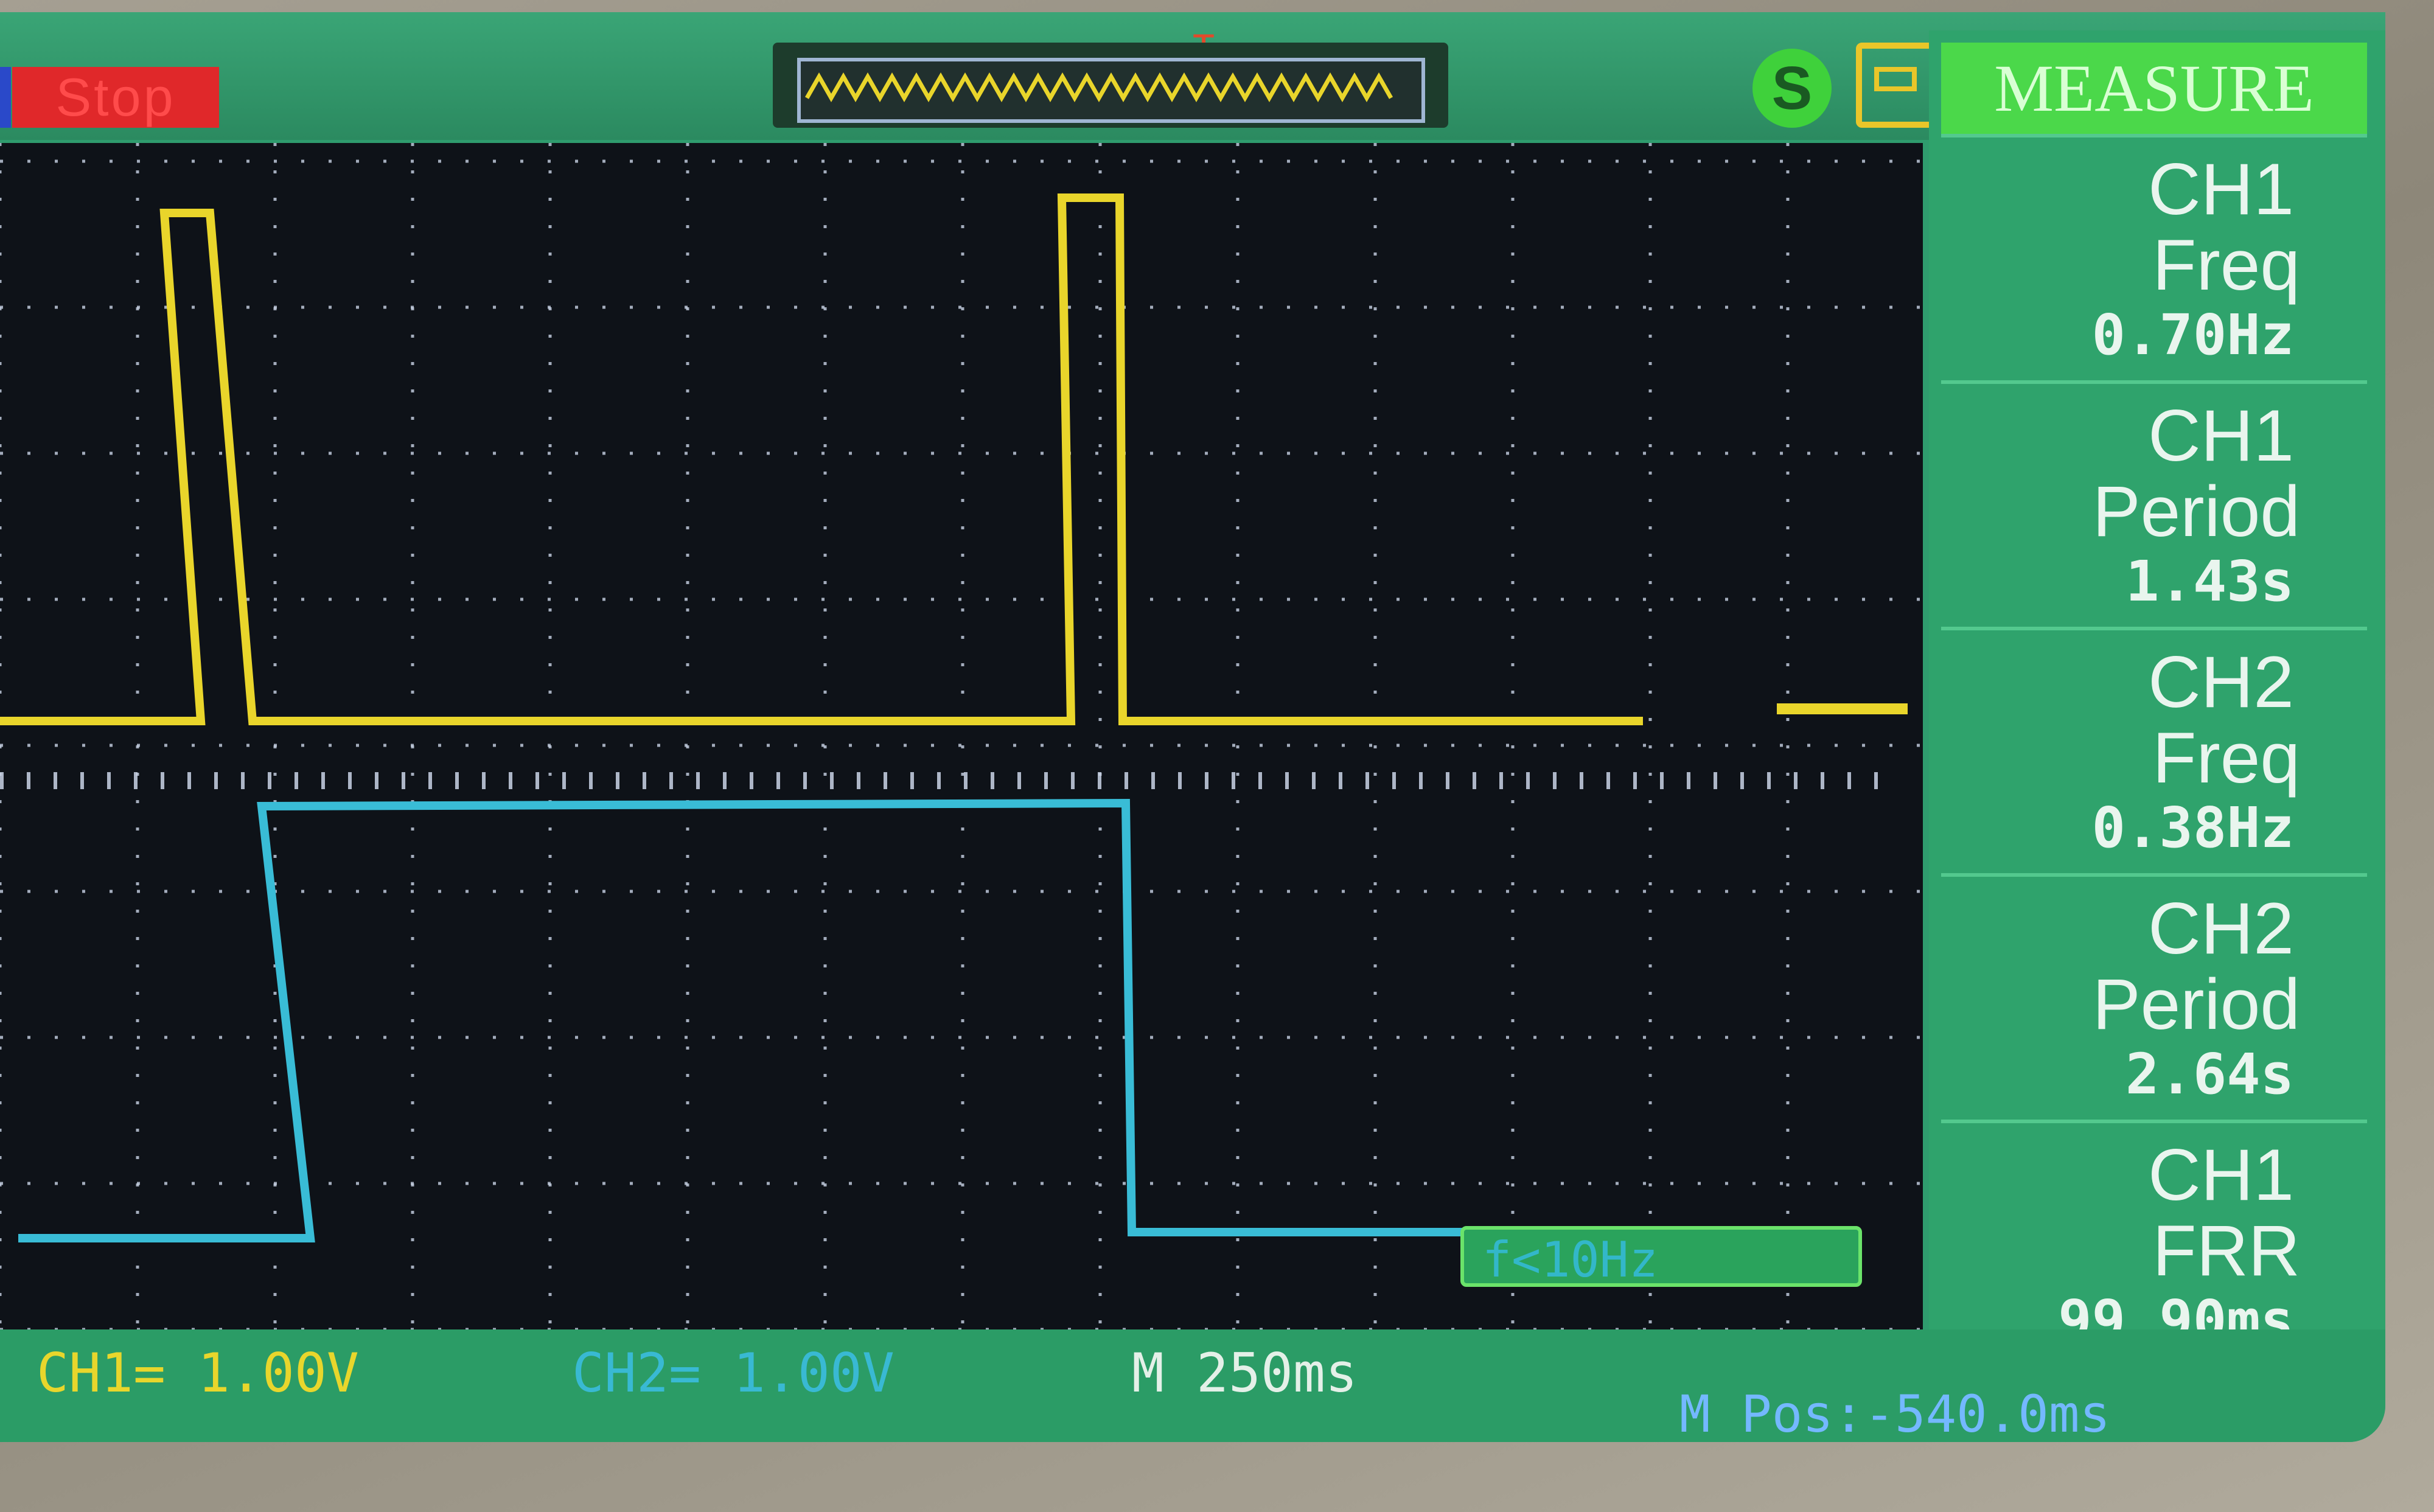 The width and height of the screenshot is (2434, 1512). I want to click on measure-value: 0.70Hz, so click(2192, 335).